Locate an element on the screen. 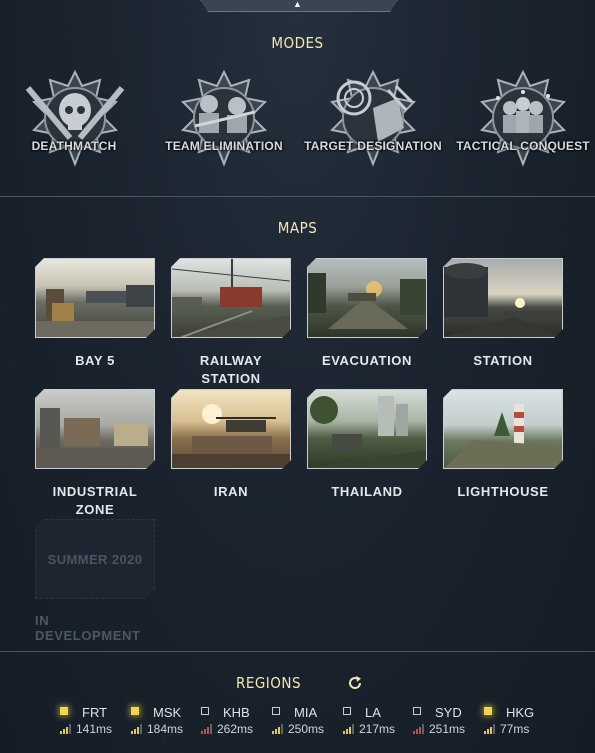 The height and width of the screenshot is (753, 595). region-msk: MSK 184ms is located at coordinates (166, 721).